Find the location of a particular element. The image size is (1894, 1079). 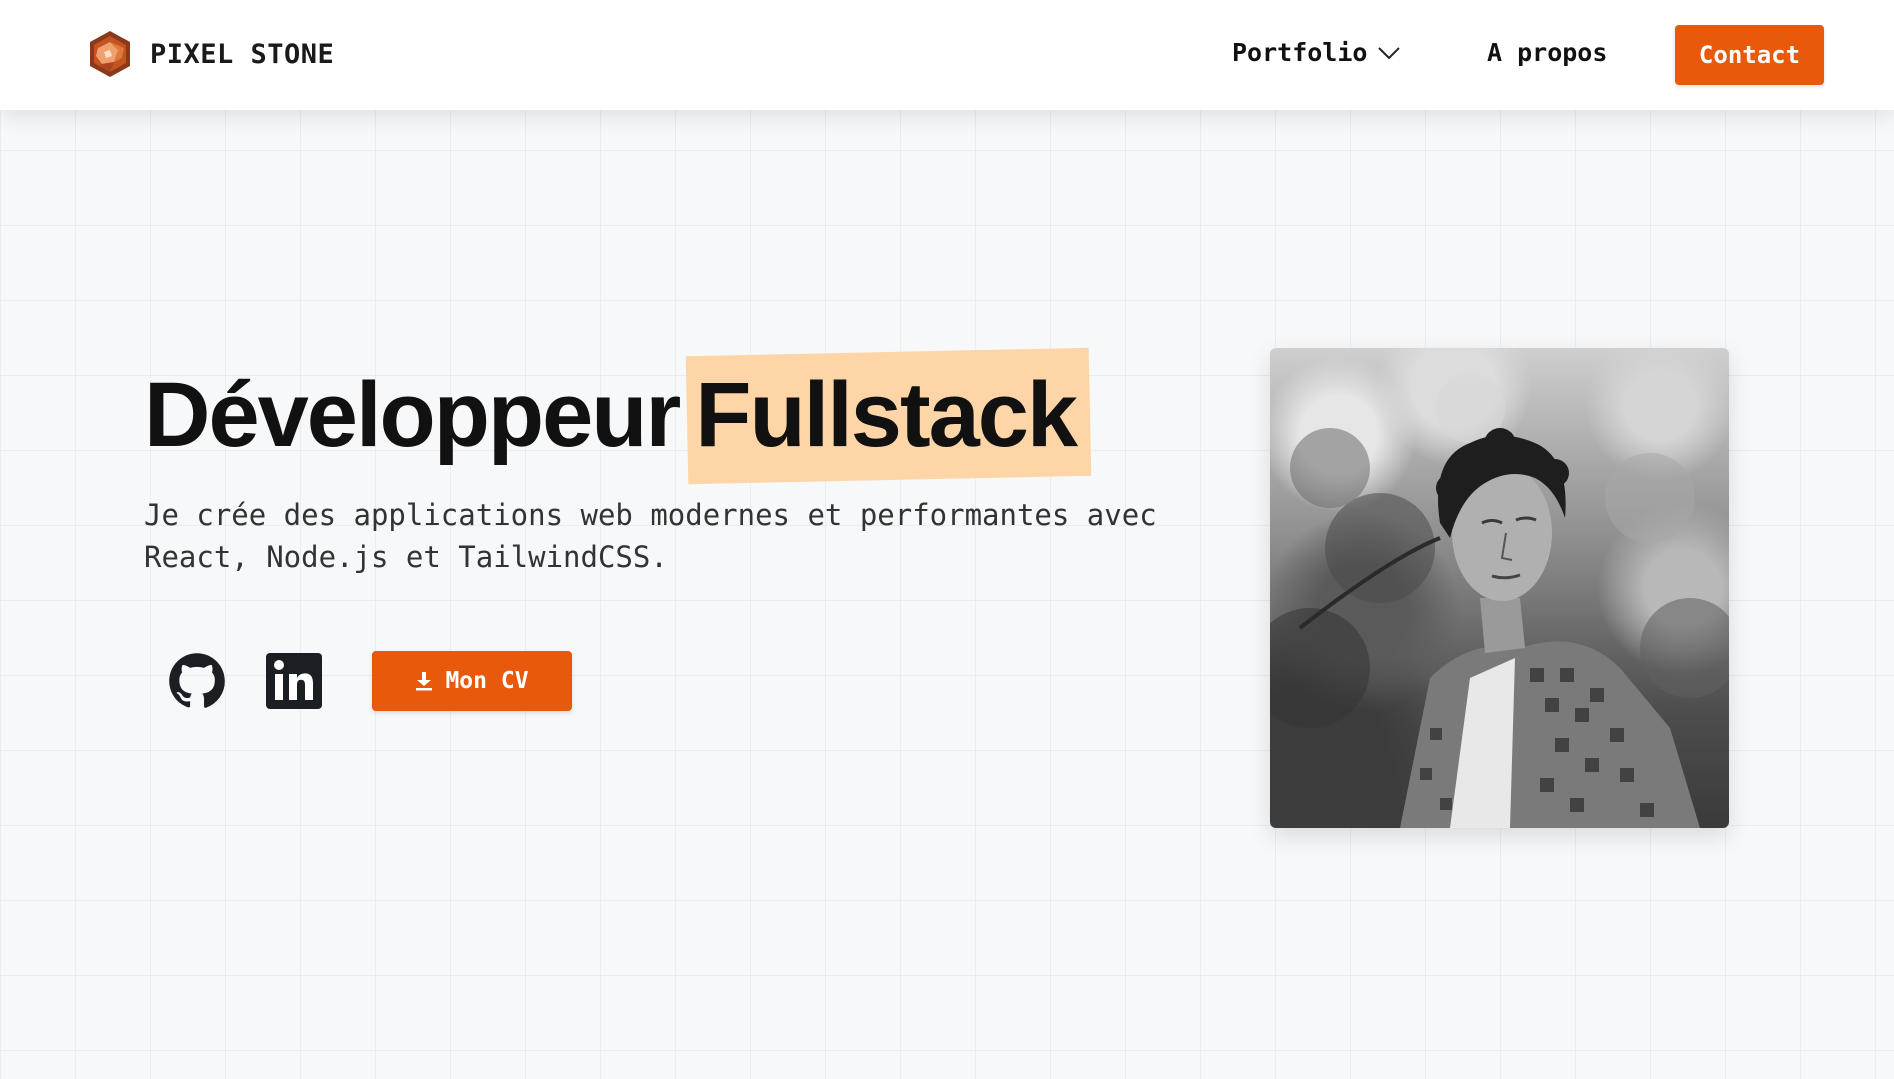

download-cv-button: Mon CV is located at coordinates (472, 681).